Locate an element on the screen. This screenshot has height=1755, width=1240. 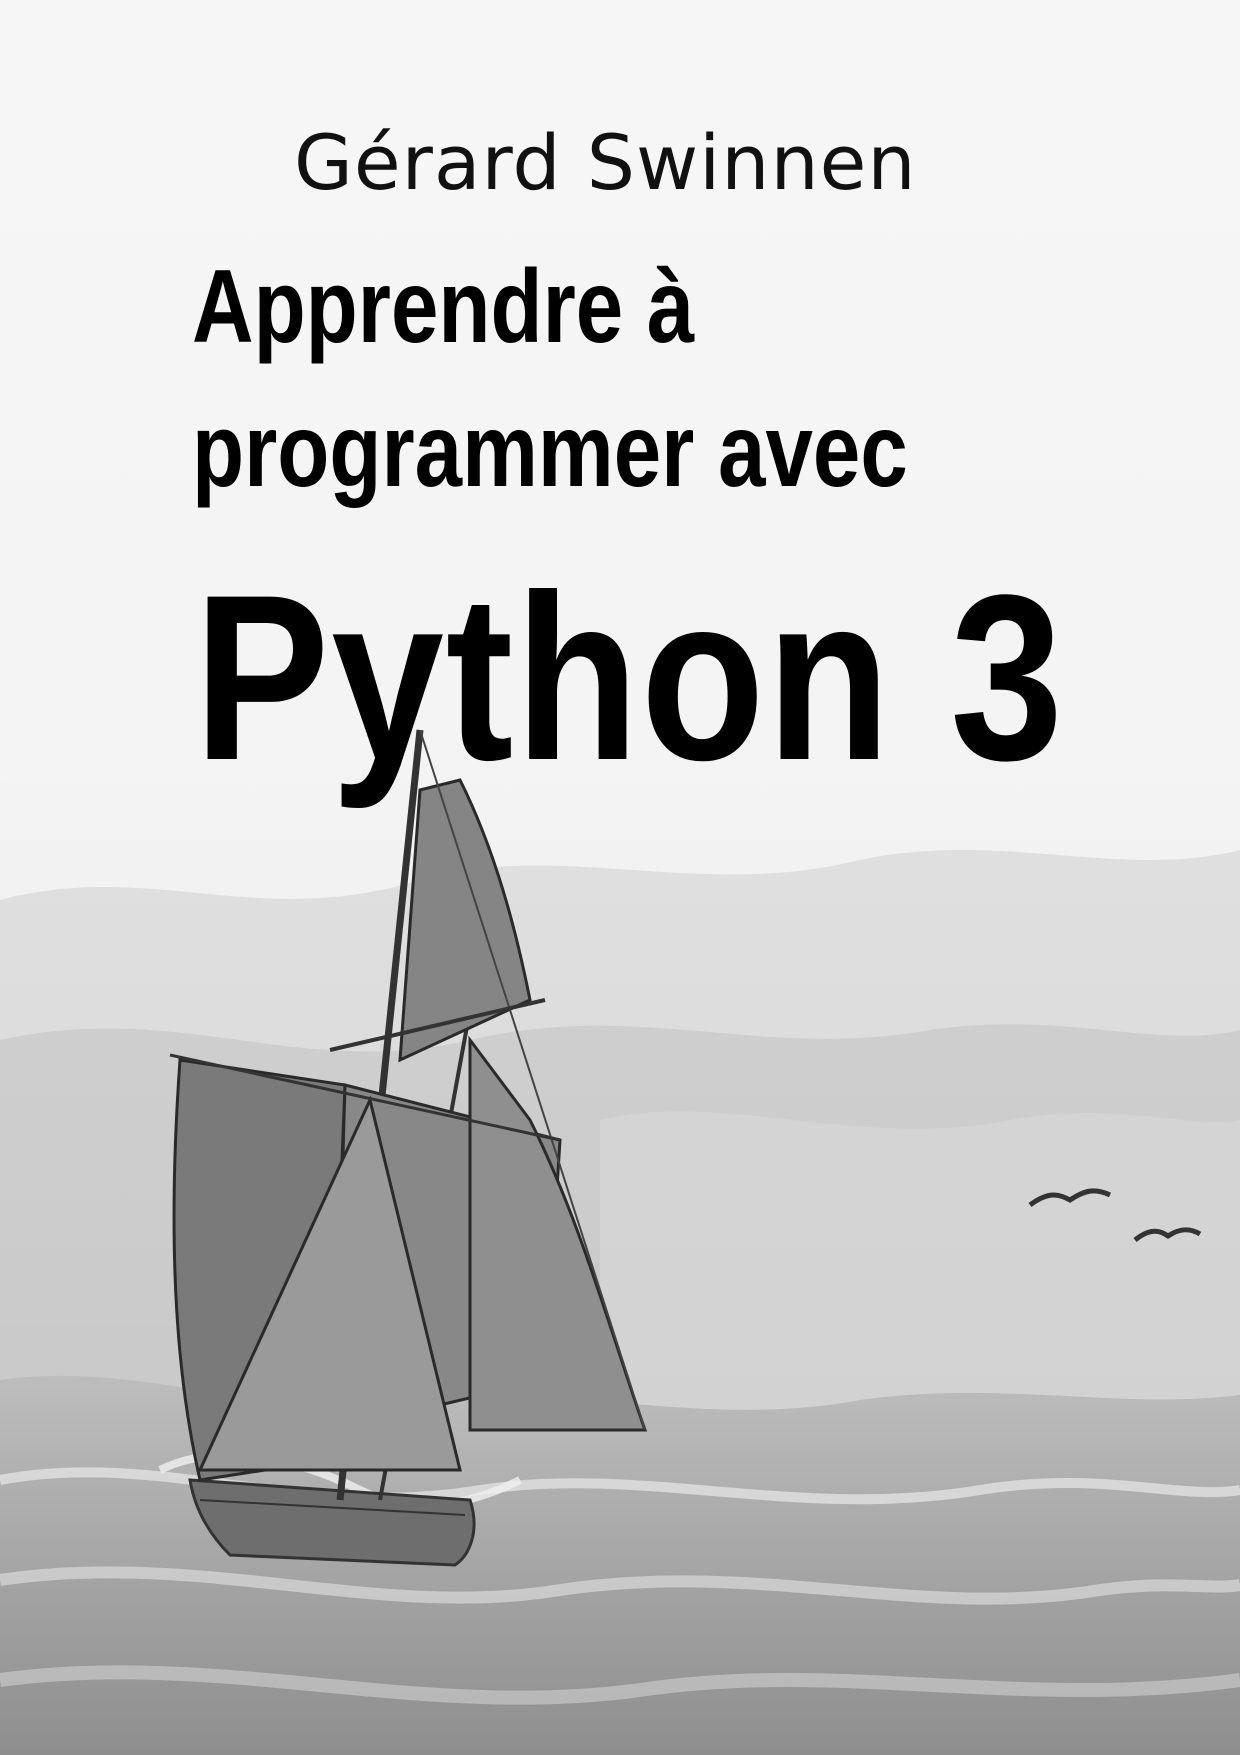
title-line-1: Apprendre à is located at coordinates (443, 307).